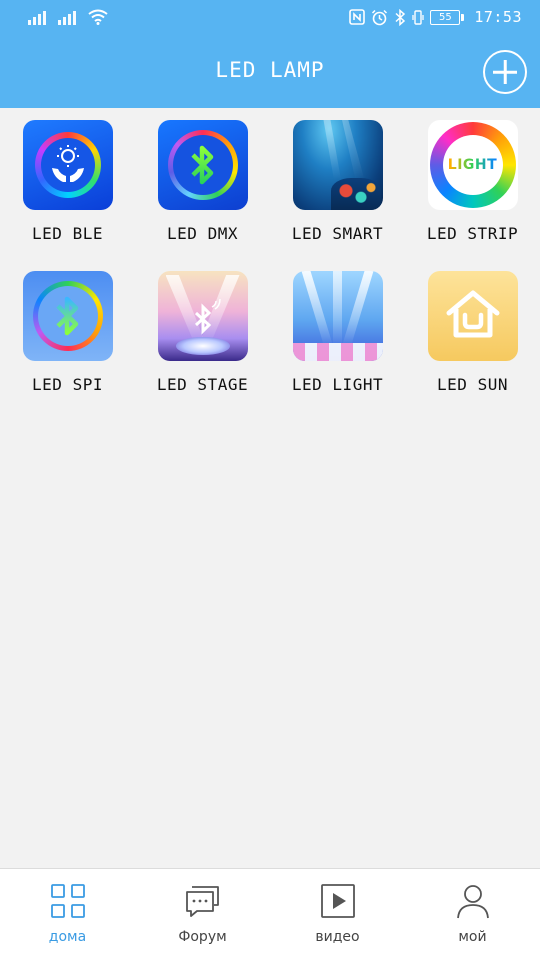  I want to click on signal-1-icon, so click(37, 17).